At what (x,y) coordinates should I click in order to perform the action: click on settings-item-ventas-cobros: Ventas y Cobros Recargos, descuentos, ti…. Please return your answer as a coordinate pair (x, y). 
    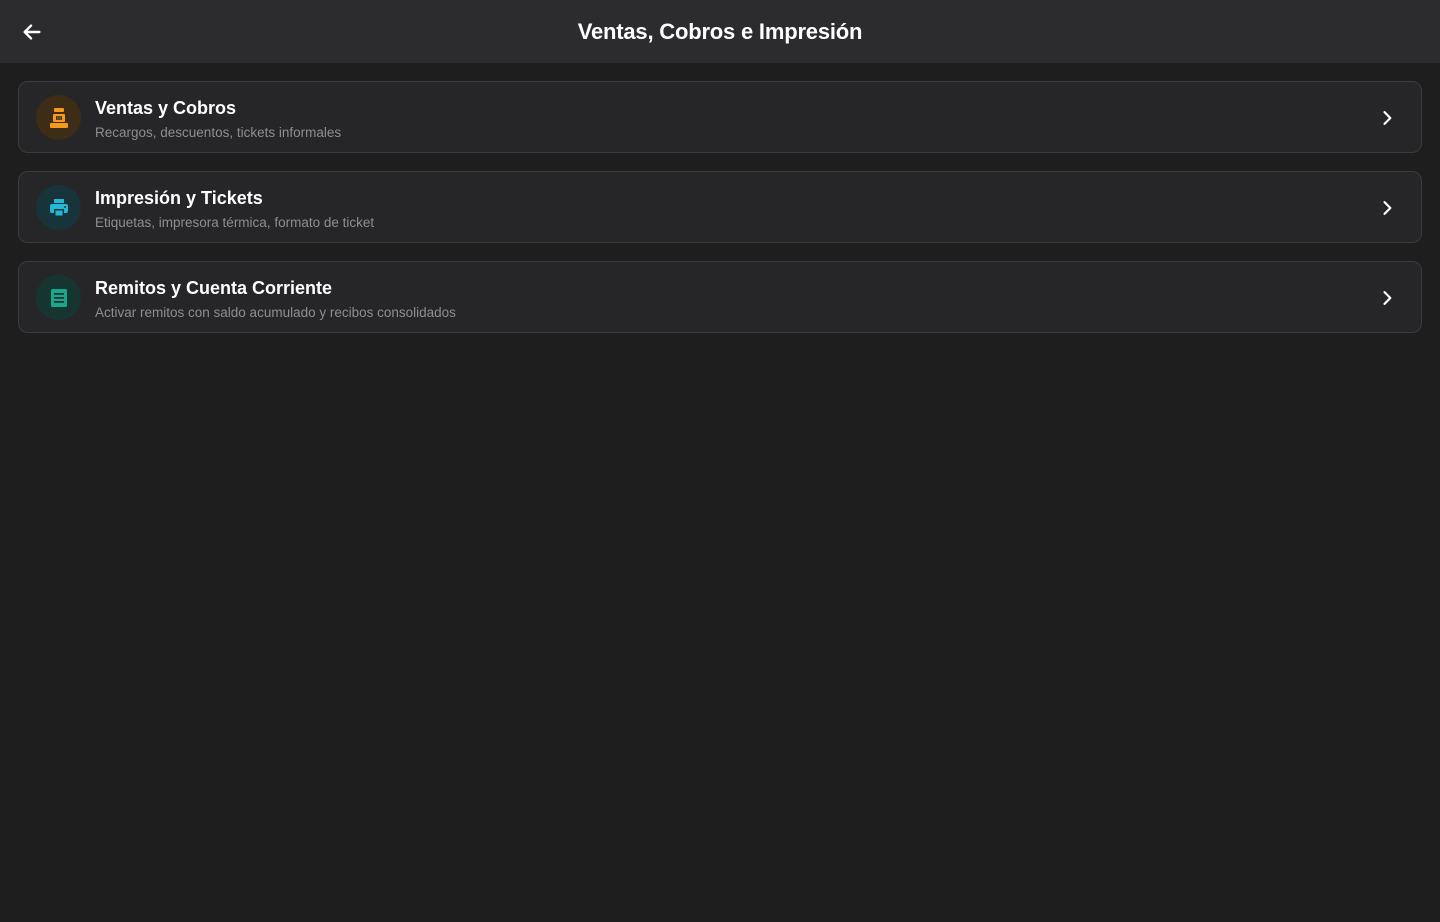
    Looking at the image, I should click on (720, 117).